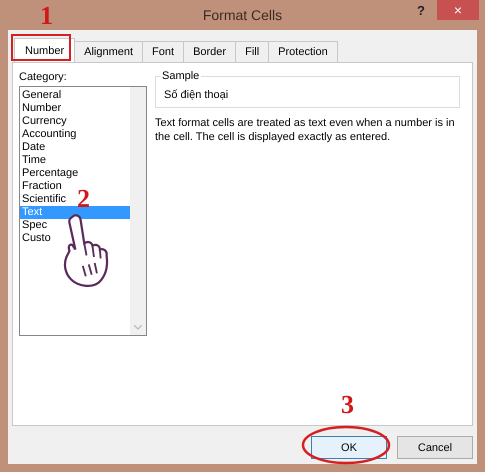  What do you see at coordinates (138, 211) in the screenshot?
I see `scrollbar` at bounding box center [138, 211].